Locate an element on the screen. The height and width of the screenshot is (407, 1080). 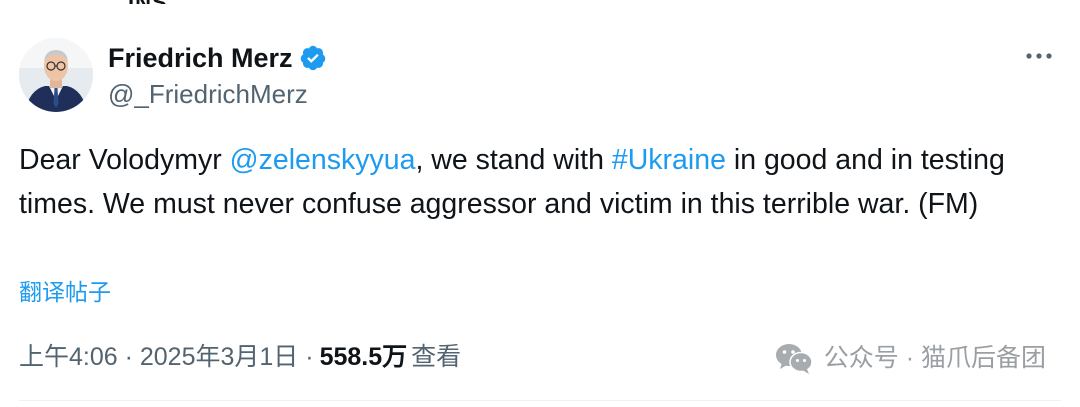
watermark: 公众号 · 猫爪后备团 is located at coordinates (910, 358).